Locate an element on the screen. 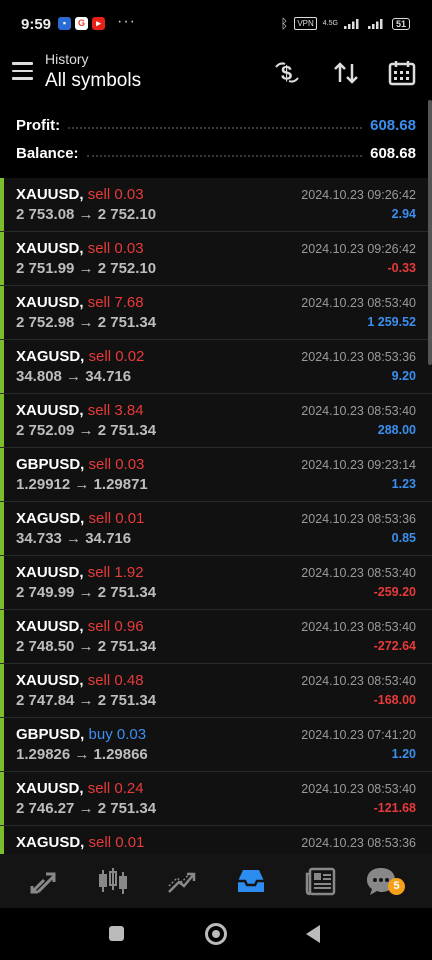 The height and width of the screenshot is (960, 432). trade-profit: 9.20 is located at coordinates (403, 376).